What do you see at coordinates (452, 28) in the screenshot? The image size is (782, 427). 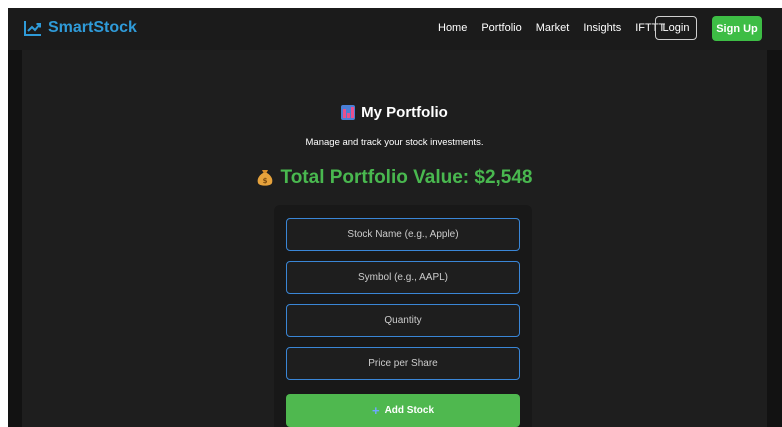 I see `nav-link-home: Home` at bounding box center [452, 28].